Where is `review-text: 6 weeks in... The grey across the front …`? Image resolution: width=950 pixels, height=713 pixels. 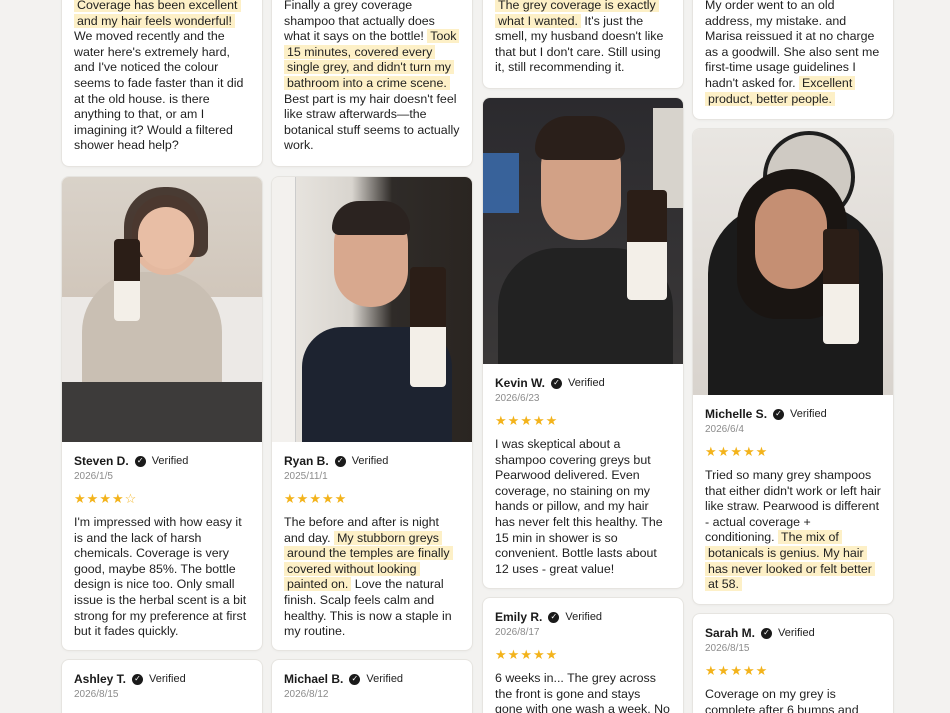
review-text: 6 weeks in... The grey across the front … is located at coordinates (583, 692).